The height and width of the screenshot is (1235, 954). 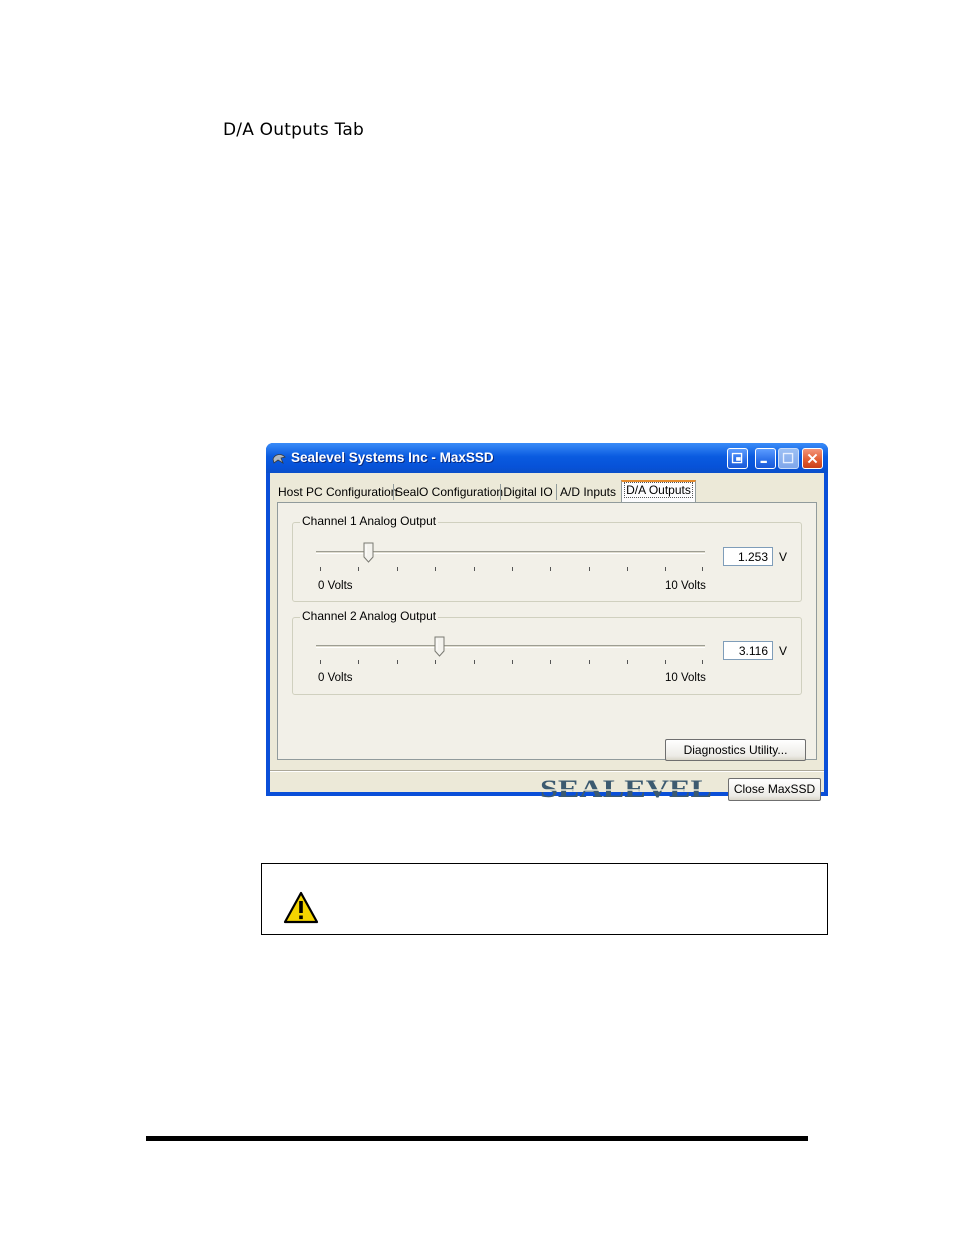 What do you see at coordinates (685, 678) in the screenshot?
I see `channel-2-max-label: 10 Volts` at bounding box center [685, 678].